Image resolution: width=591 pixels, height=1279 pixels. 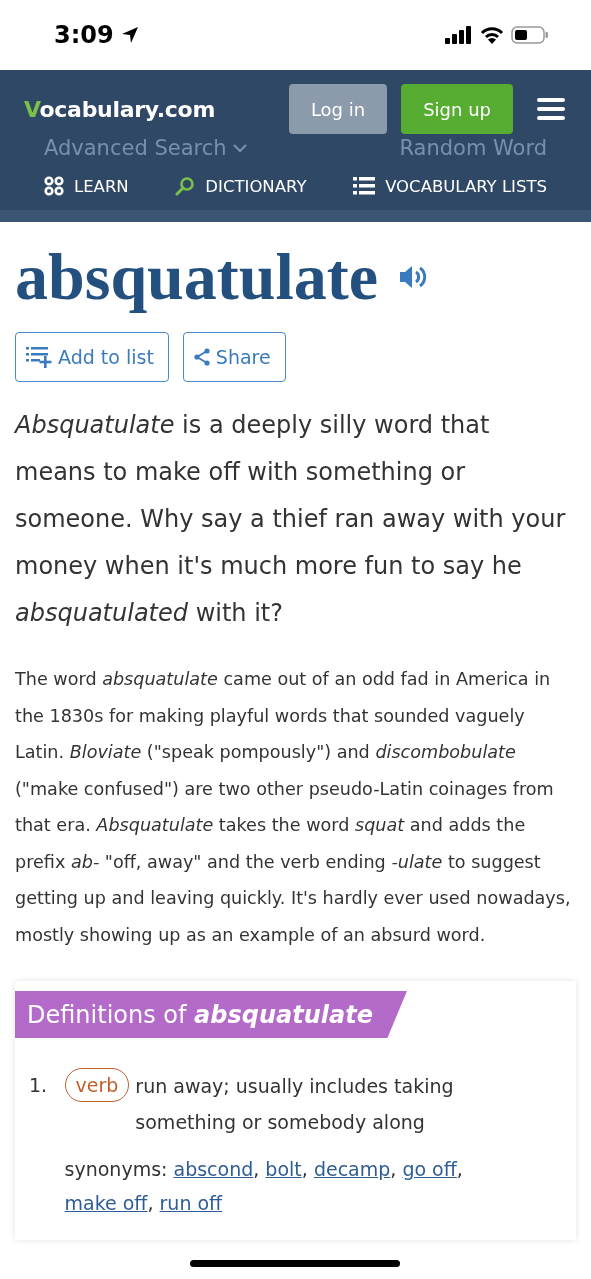 I want to click on status-time: 3:09, so click(x=84, y=35).